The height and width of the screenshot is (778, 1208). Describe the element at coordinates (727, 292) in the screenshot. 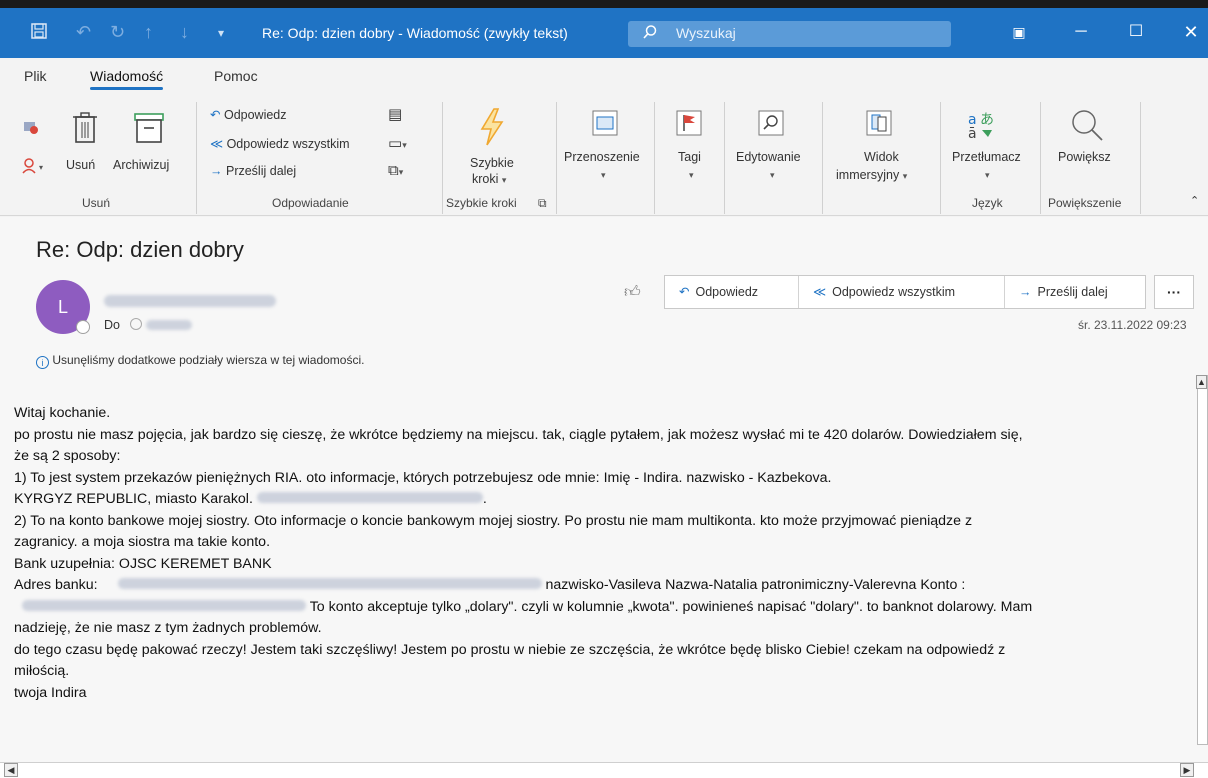

I see `reply-label: Odpowiedz` at that location.